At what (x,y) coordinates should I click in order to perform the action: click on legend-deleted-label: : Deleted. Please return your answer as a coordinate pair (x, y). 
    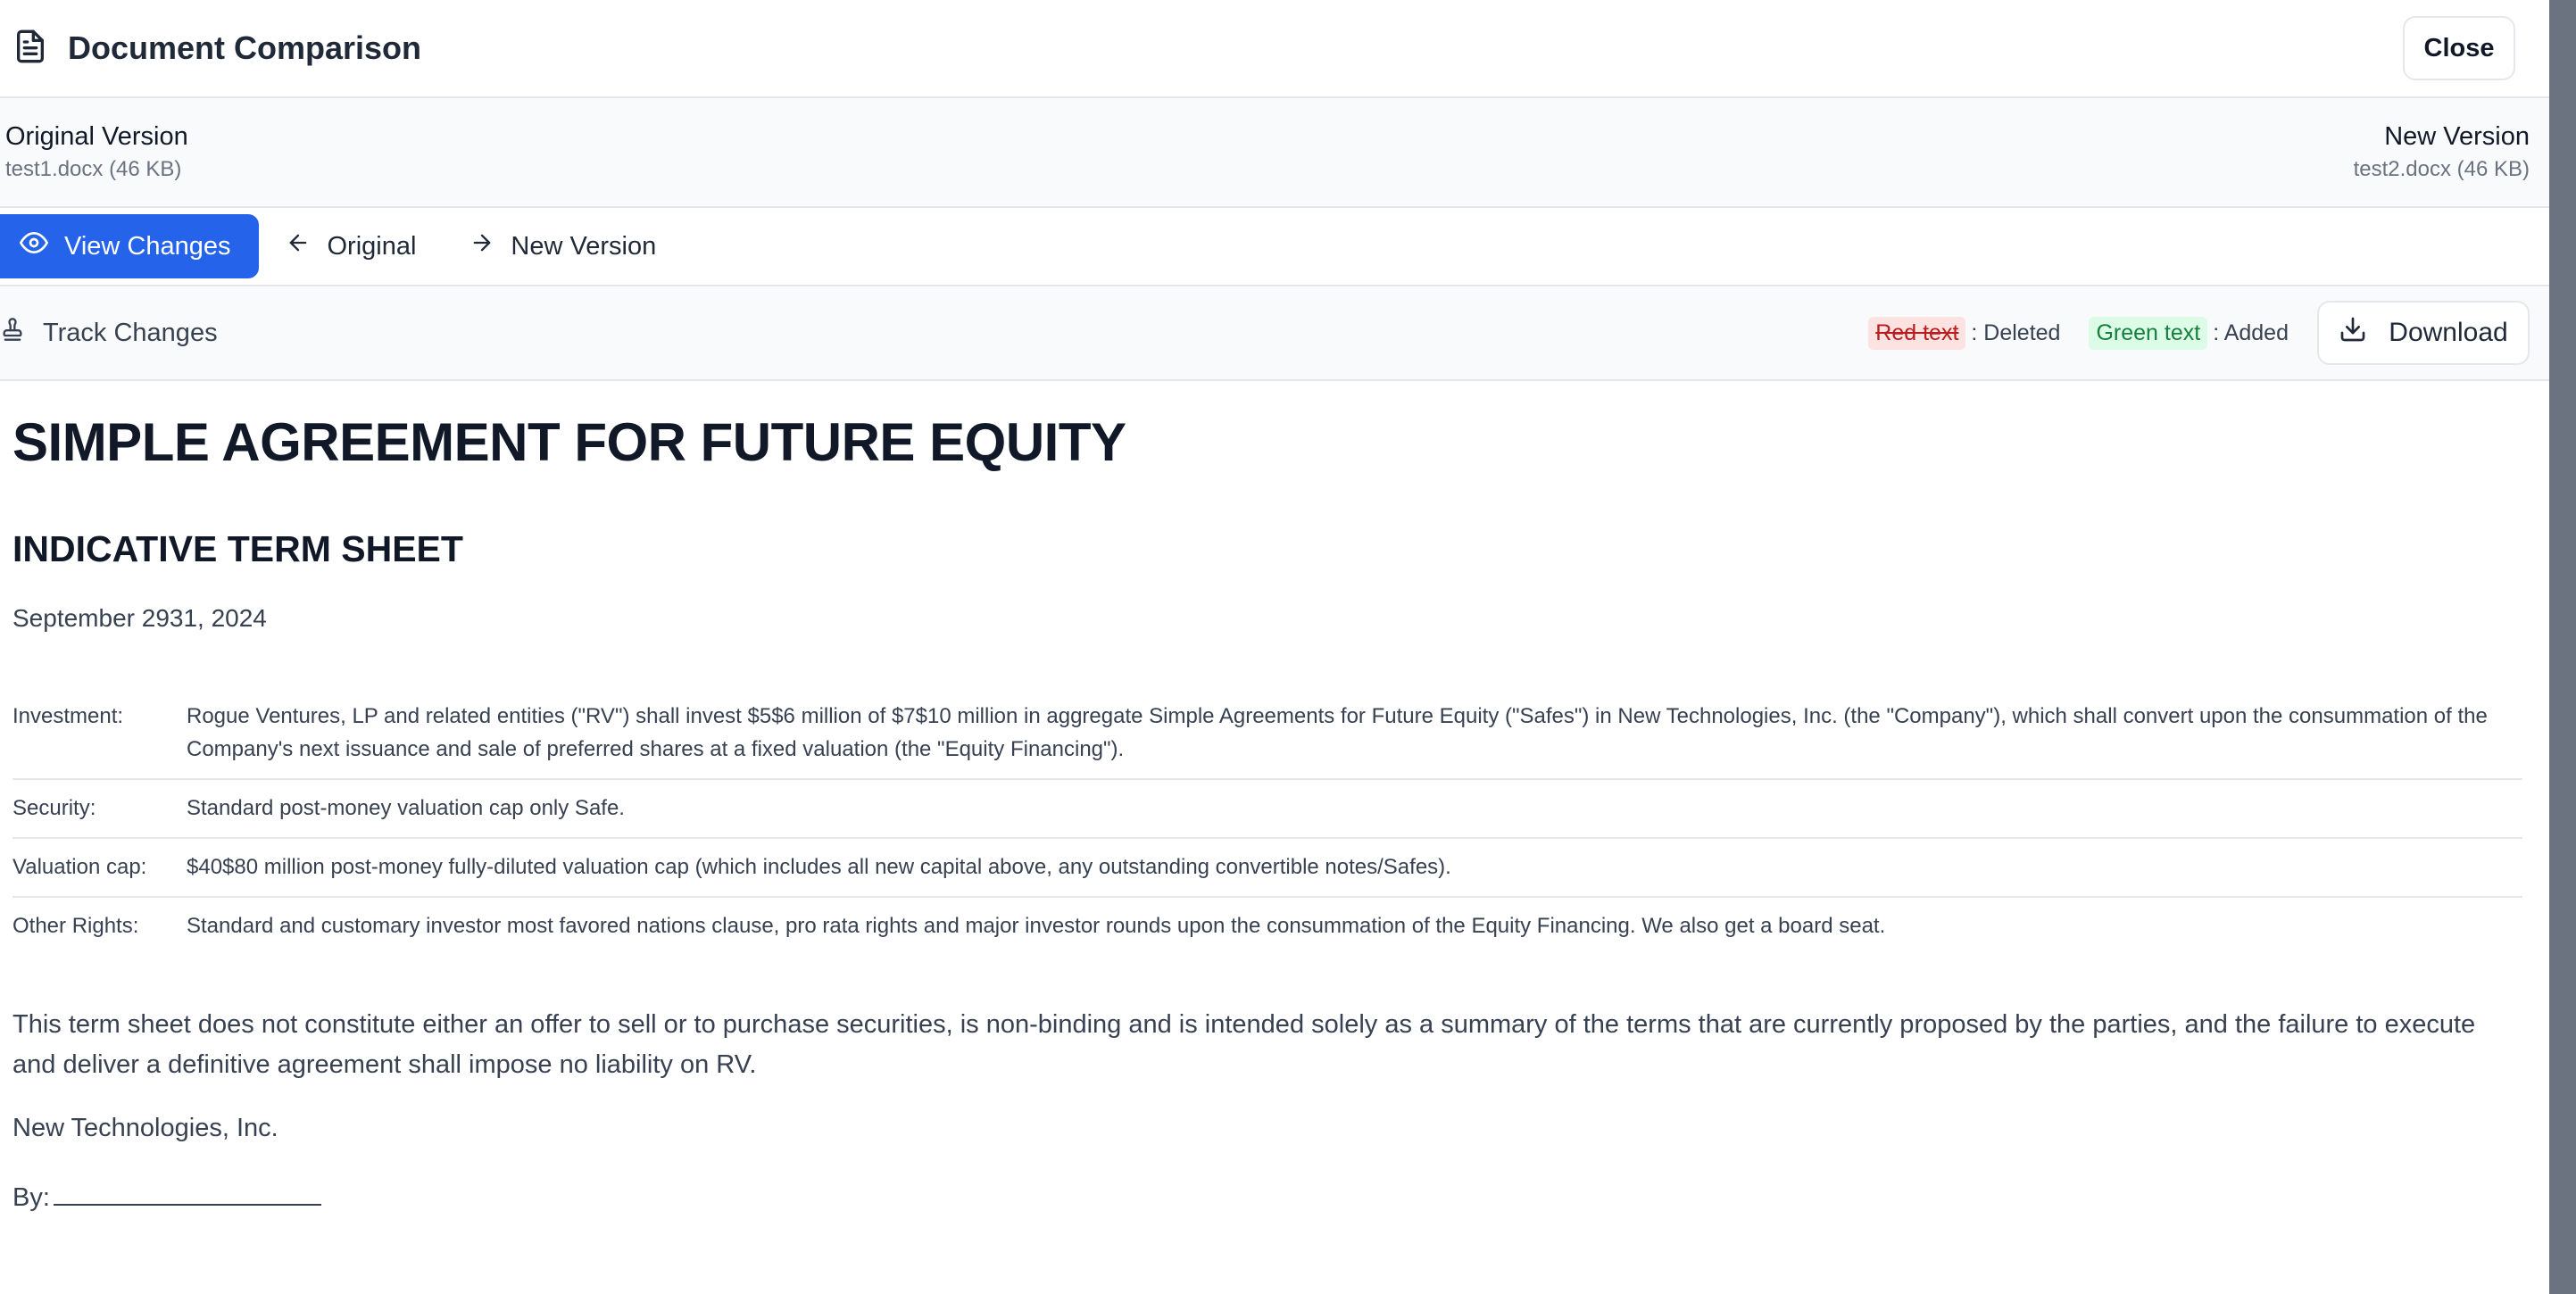
    Looking at the image, I should click on (2016, 332).